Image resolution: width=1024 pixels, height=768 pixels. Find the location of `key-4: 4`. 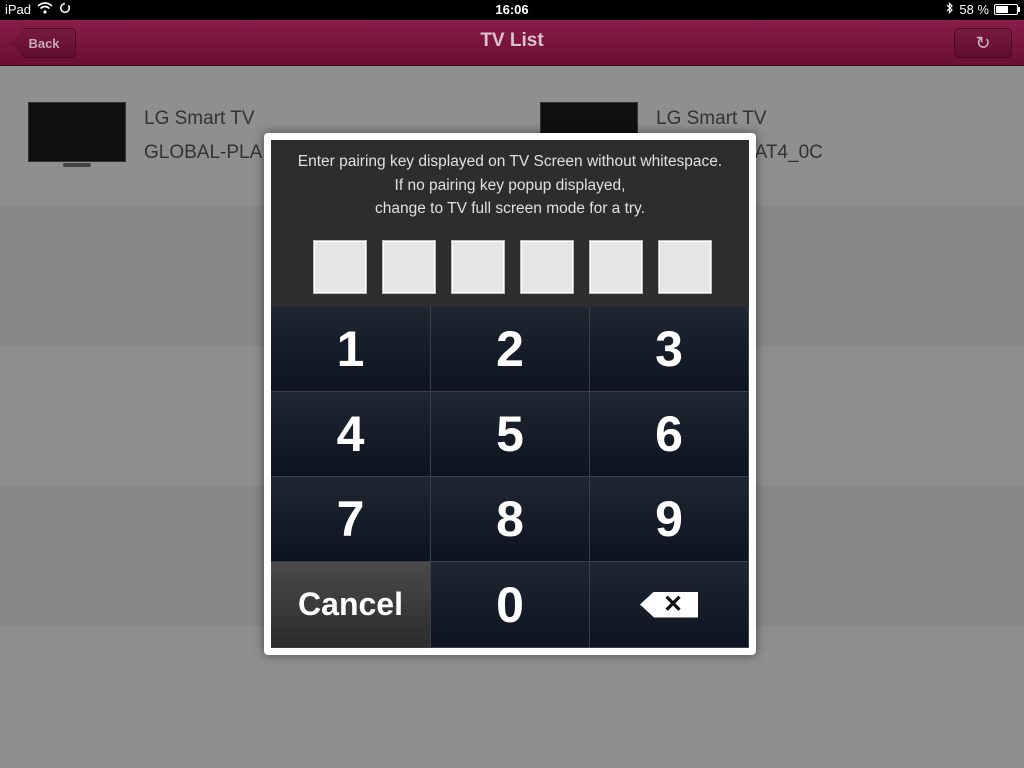

key-4: 4 is located at coordinates (351, 434).